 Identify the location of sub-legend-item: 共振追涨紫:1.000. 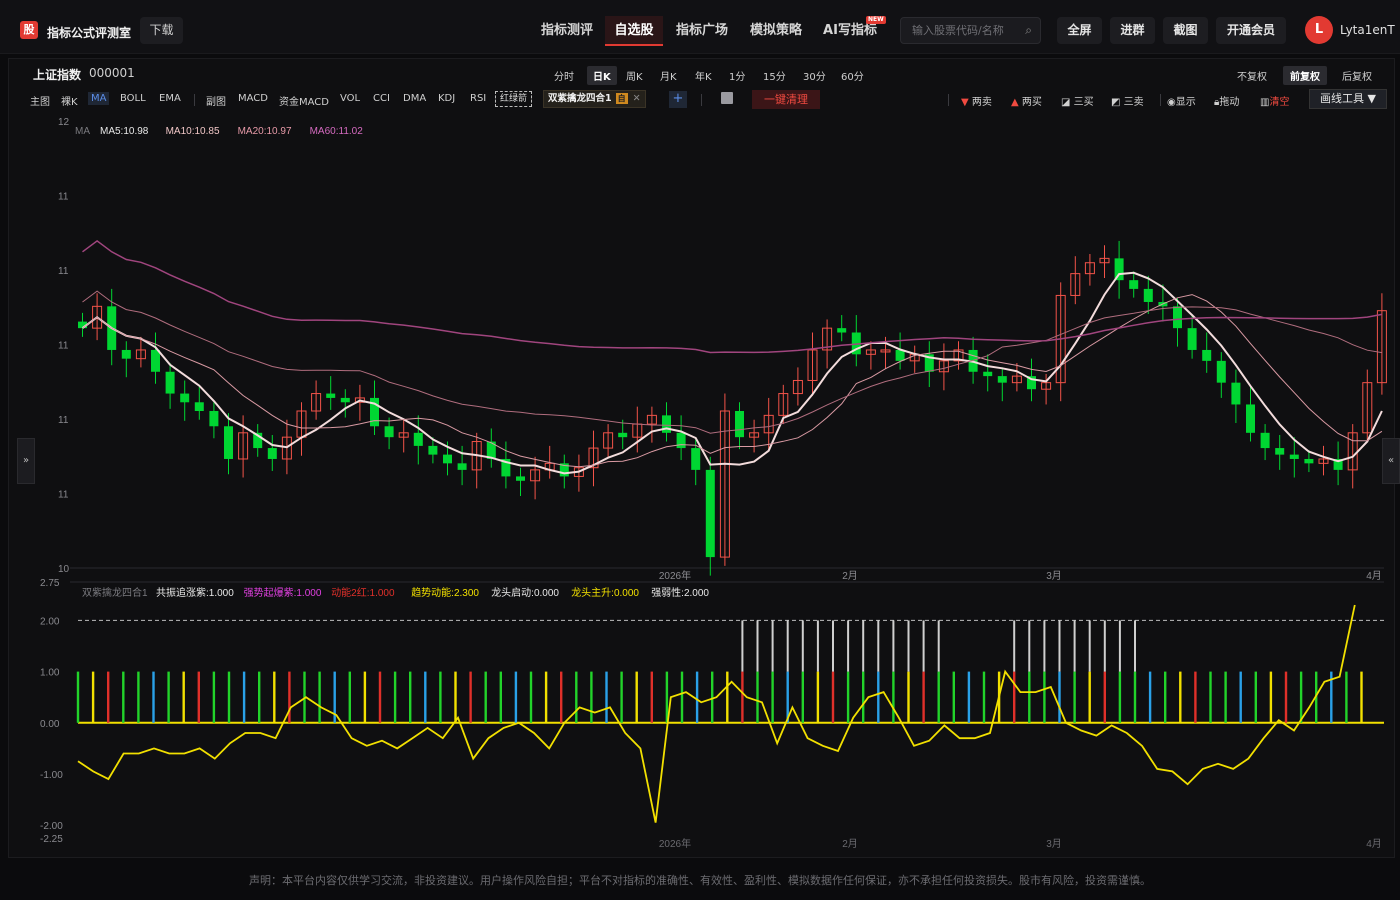
(195, 592).